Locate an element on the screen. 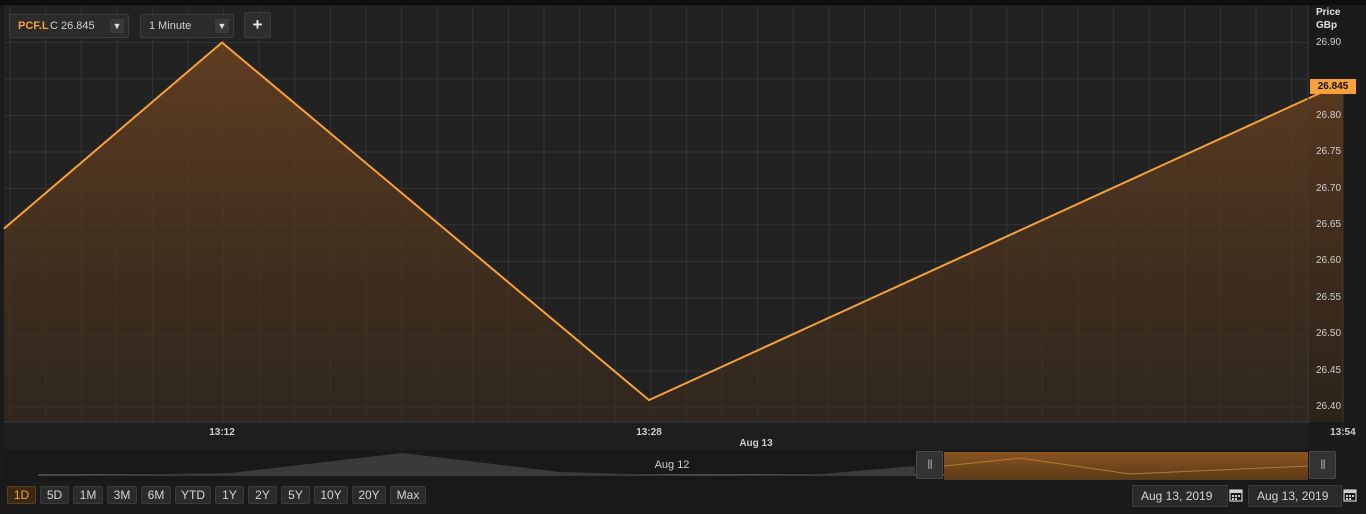  range-button-1m: 1M is located at coordinates (88, 495).